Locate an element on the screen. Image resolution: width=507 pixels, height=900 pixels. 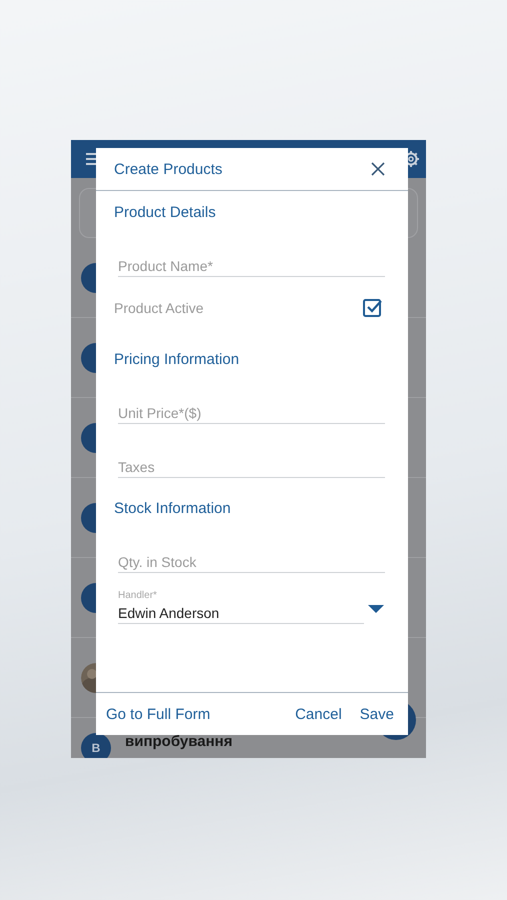
checkbox is located at coordinates (373, 308).